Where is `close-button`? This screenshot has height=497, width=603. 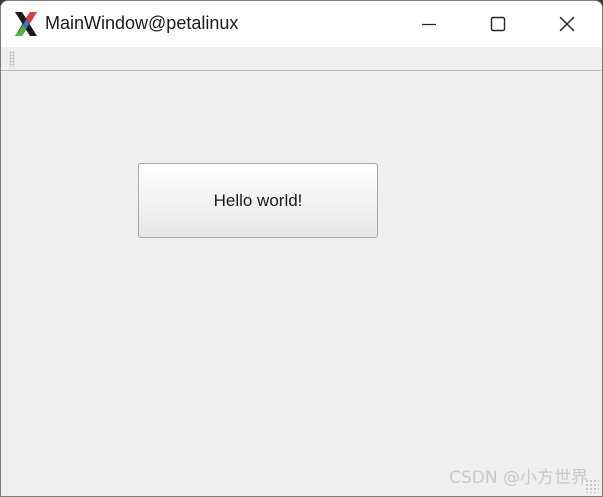
close-button is located at coordinates (567, 24).